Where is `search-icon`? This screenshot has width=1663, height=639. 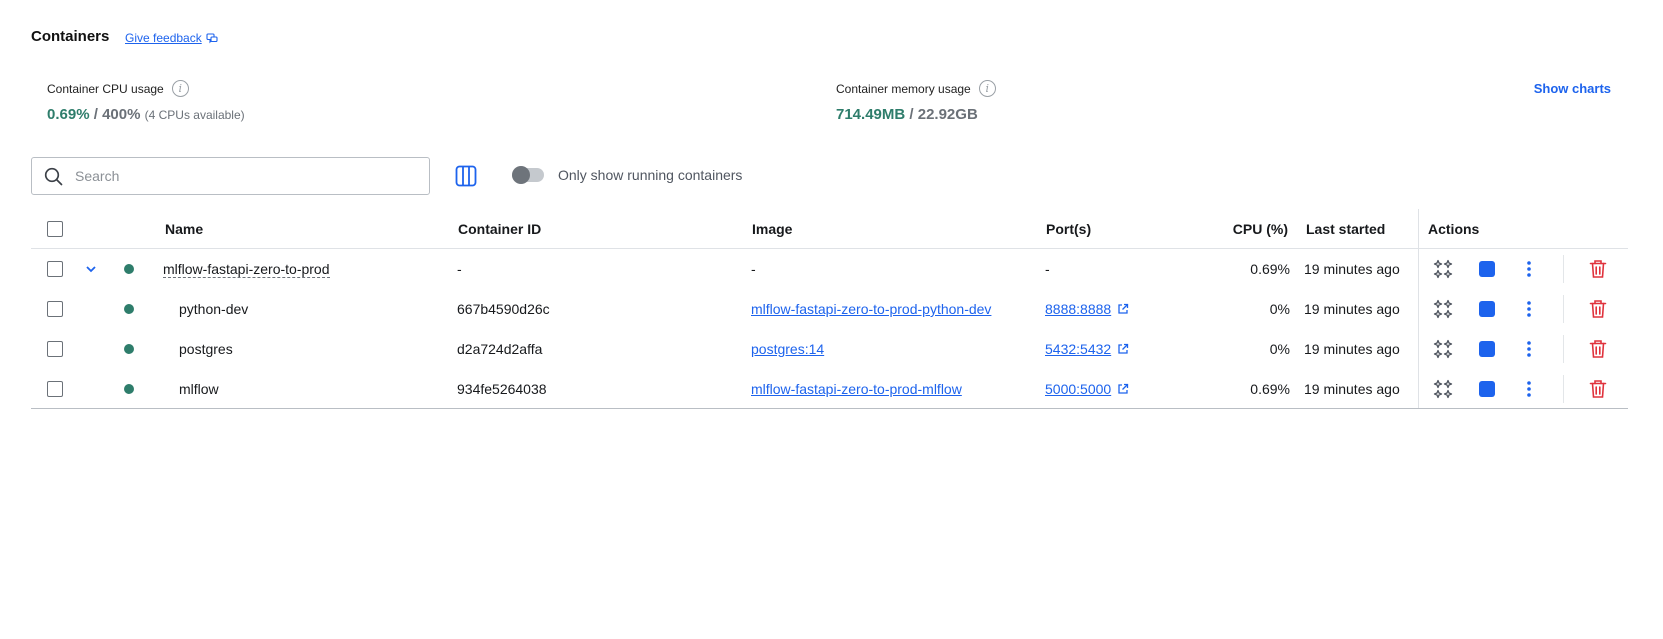
search-icon is located at coordinates (53, 176).